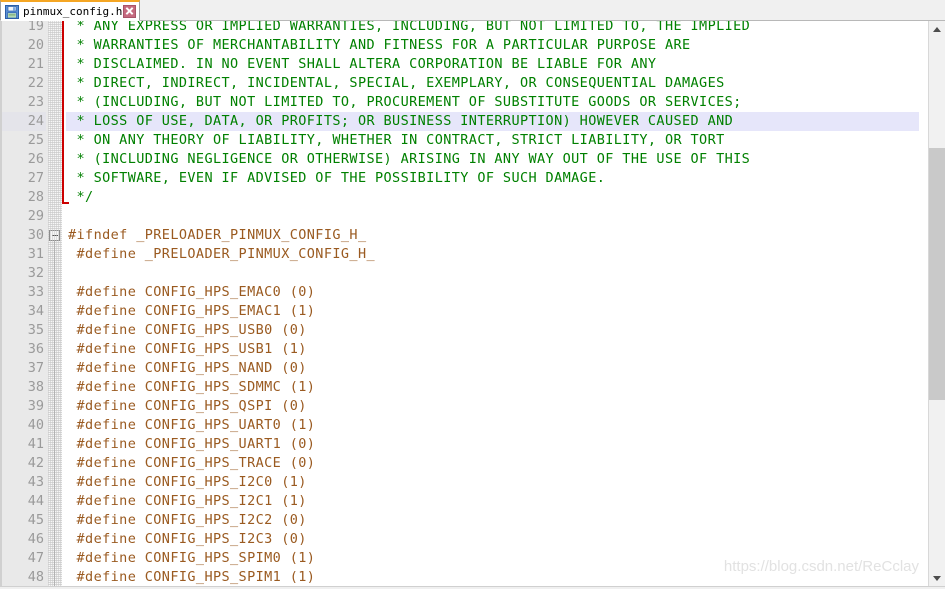 This screenshot has height=589, width=945. What do you see at coordinates (35, 45) in the screenshot?
I see `line-number: 20` at bounding box center [35, 45].